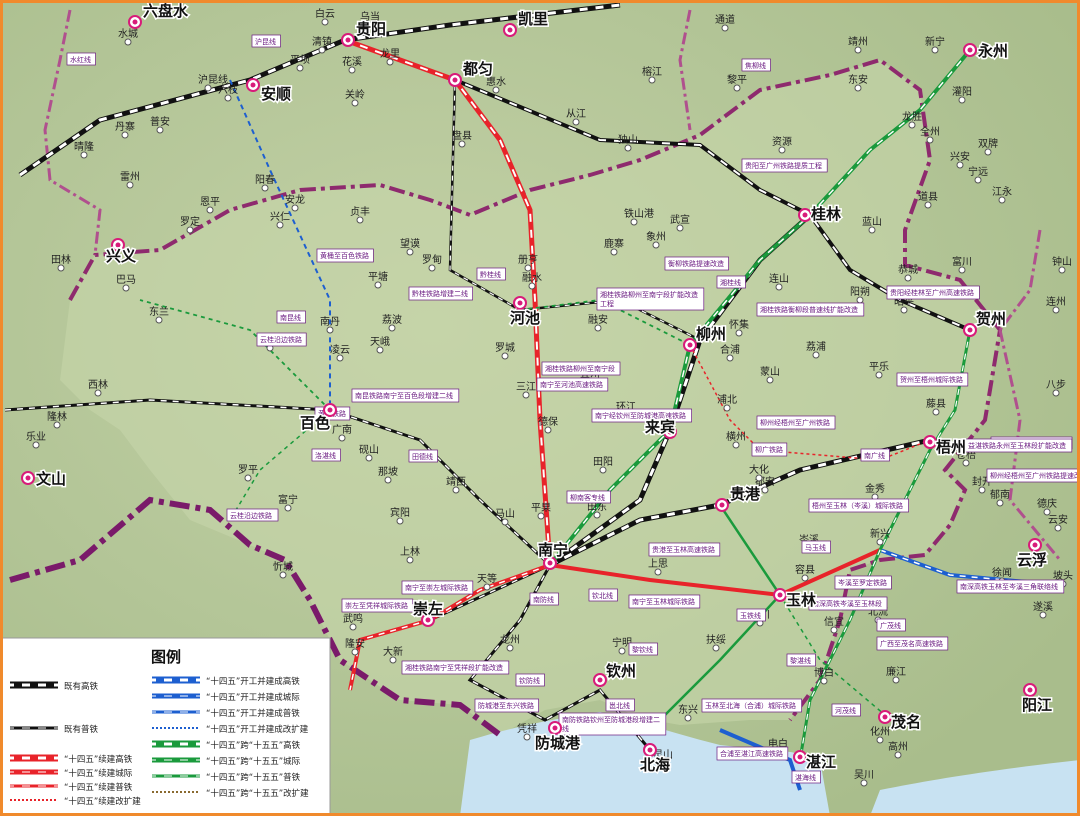 The height and width of the screenshot is (816, 1080). What do you see at coordinates (126, 280) in the screenshot?
I see `town-label: 巴马` at bounding box center [126, 280].